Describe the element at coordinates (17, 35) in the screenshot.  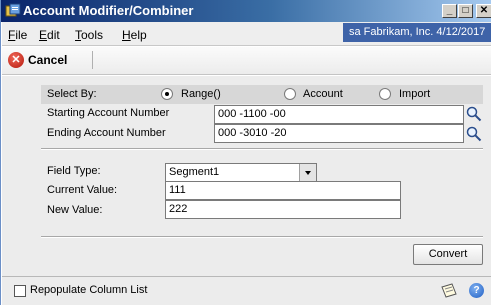
I see `menu-file: File` at that location.